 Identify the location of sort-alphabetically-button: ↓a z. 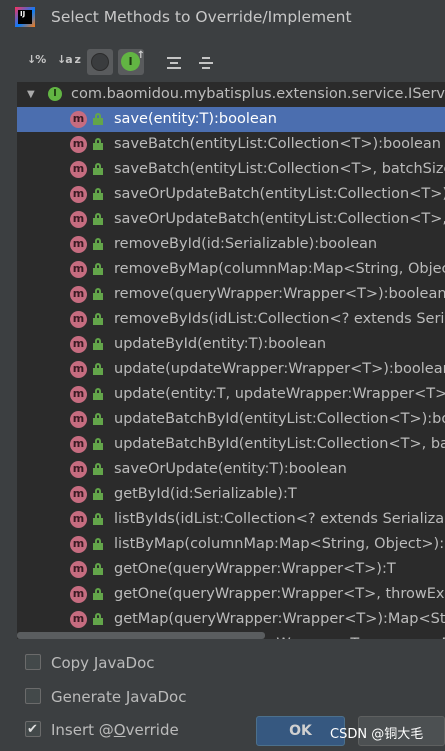
(67, 62).